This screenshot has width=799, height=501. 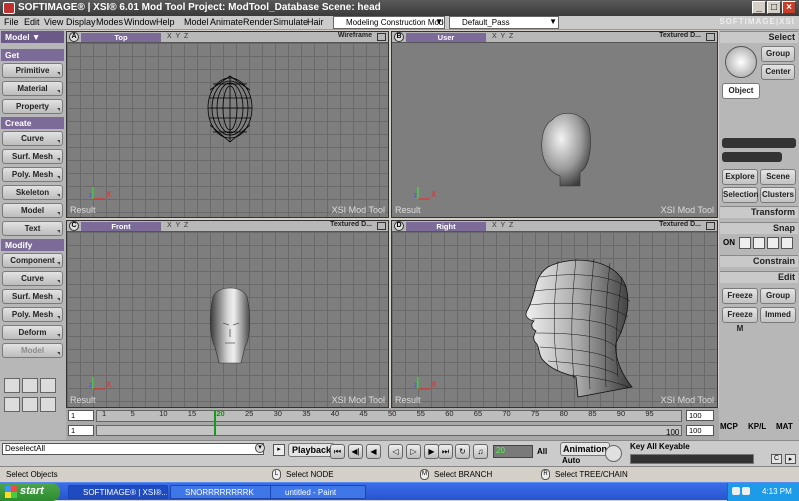 What do you see at coordinates (571, 460) in the screenshot?
I see `auto-key-toggle: Auto` at bounding box center [571, 460].